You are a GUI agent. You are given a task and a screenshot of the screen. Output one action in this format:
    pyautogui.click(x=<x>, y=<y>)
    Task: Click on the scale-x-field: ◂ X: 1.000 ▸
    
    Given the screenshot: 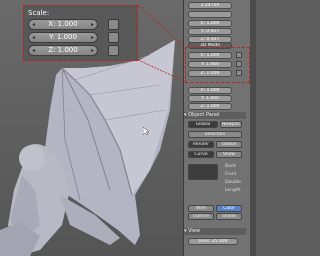 What is the action you would take?
    pyautogui.click(x=63, y=24)
    